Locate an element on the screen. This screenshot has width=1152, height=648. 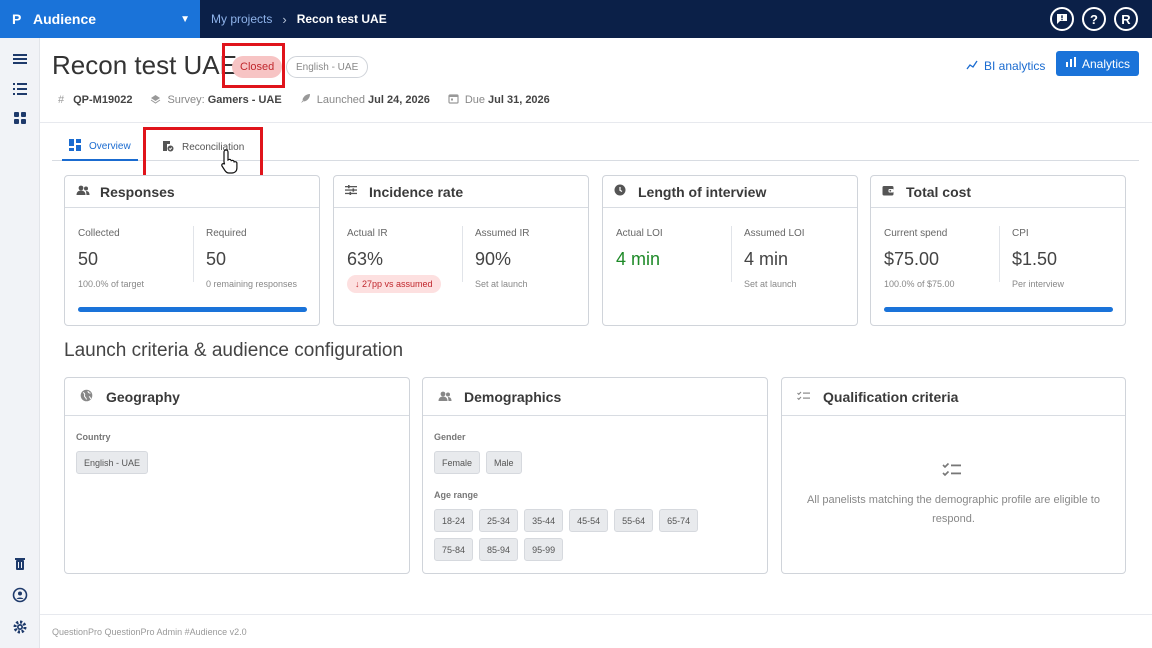
meta-project-id: # QP-M19022 is located at coordinates (95, 100).